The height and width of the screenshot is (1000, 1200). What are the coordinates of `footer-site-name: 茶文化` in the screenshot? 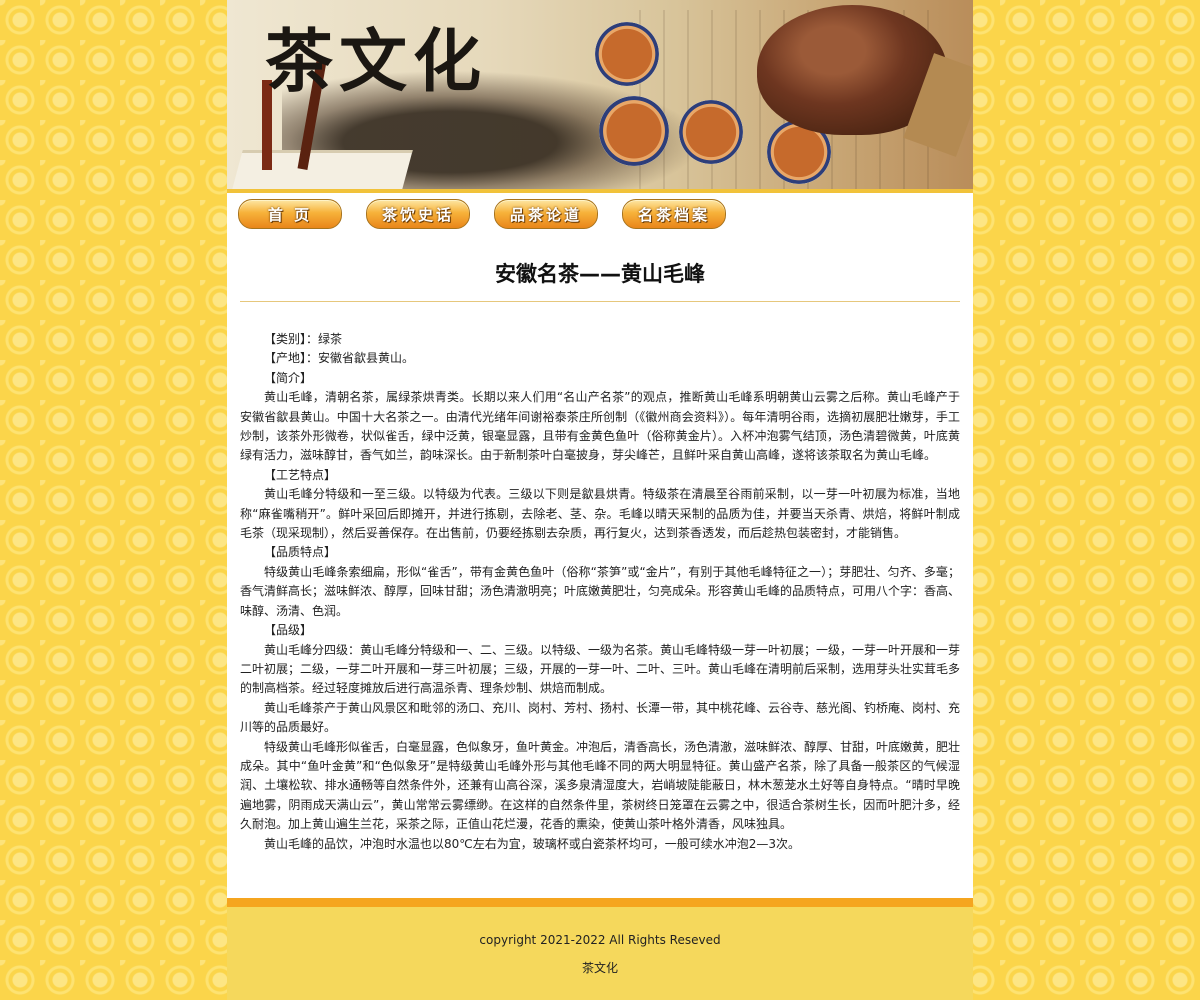 It's located at (599, 968).